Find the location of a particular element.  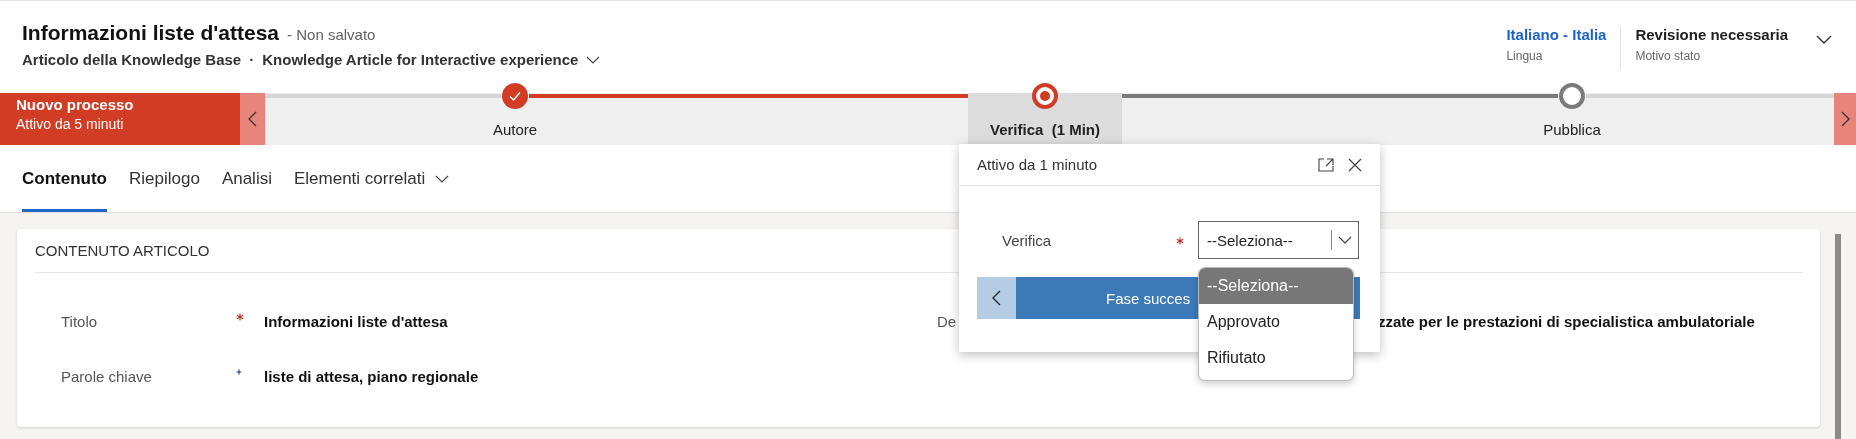

entity-name: Articolo della Knowledge Base is located at coordinates (132, 59).